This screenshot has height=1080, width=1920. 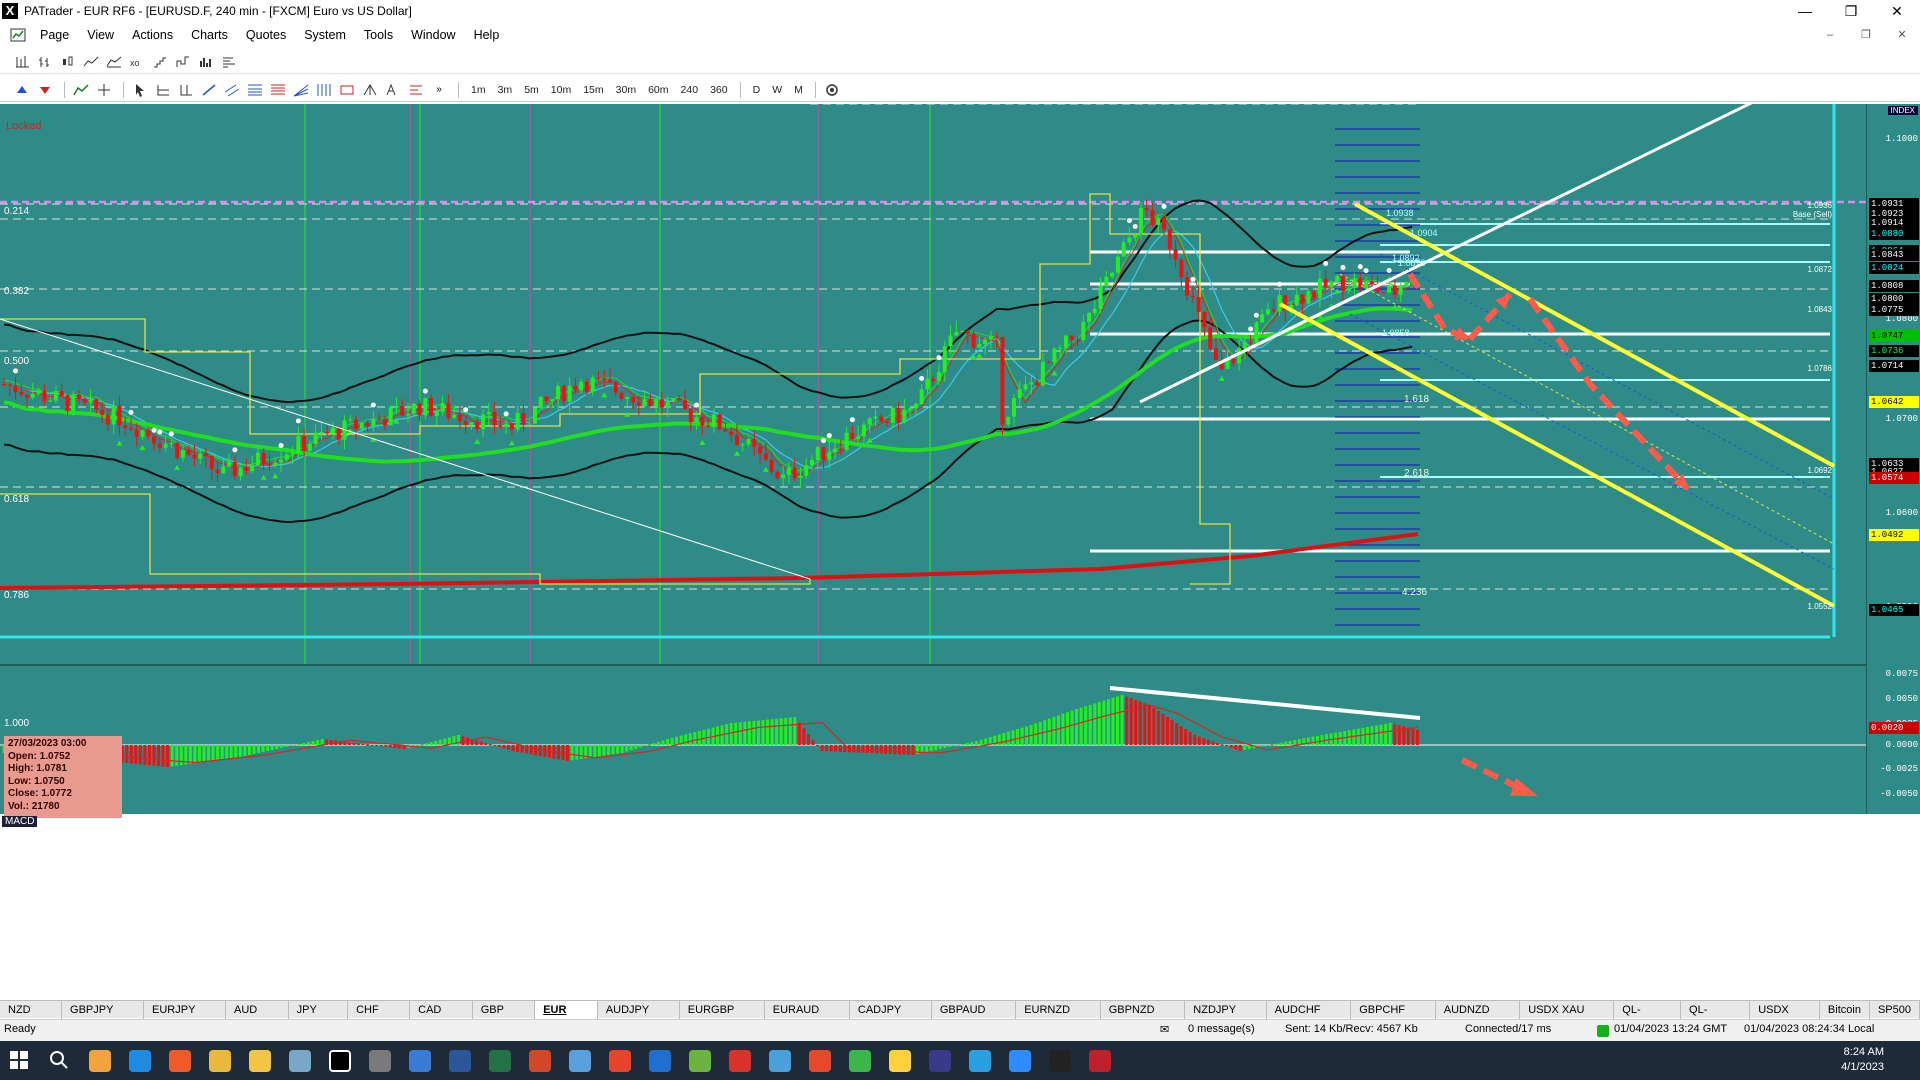 I want to click on menu-tools: Tools, so click(x=378, y=35).